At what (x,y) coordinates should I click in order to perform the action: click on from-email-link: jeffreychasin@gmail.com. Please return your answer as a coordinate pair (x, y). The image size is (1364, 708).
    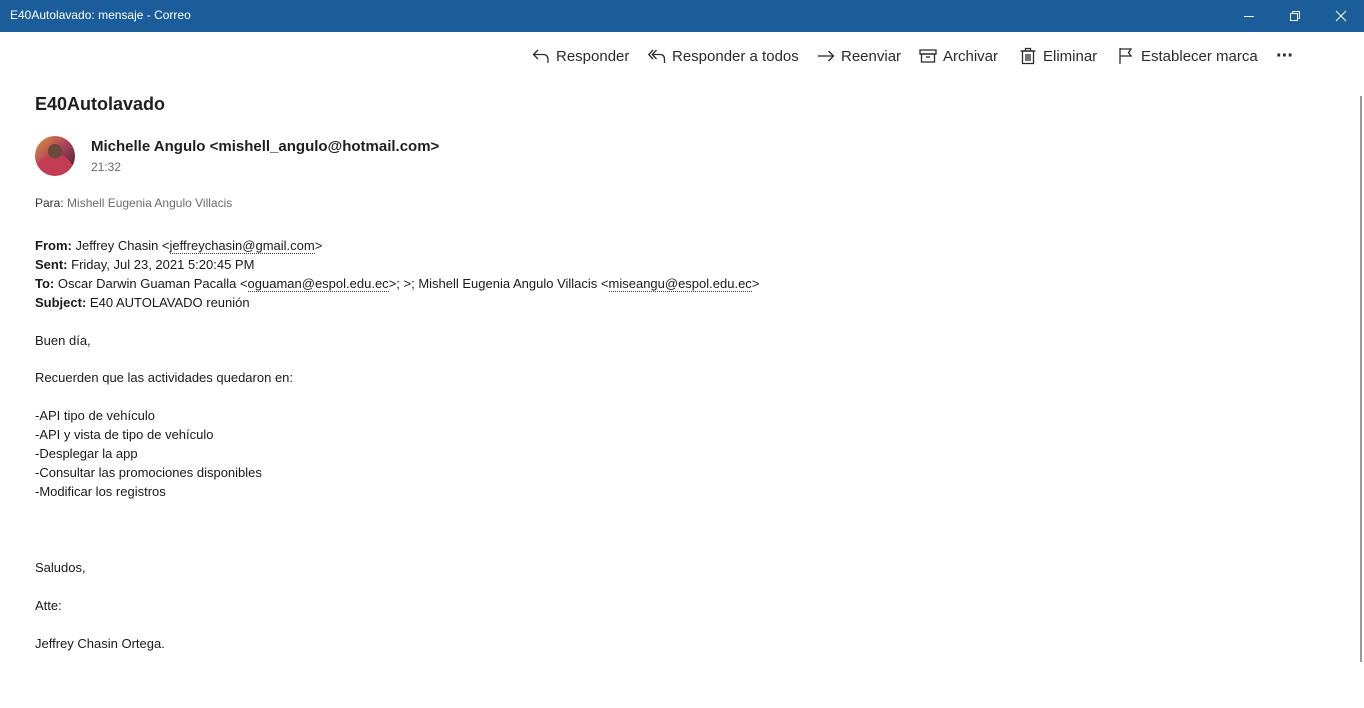
    Looking at the image, I should click on (242, 246).